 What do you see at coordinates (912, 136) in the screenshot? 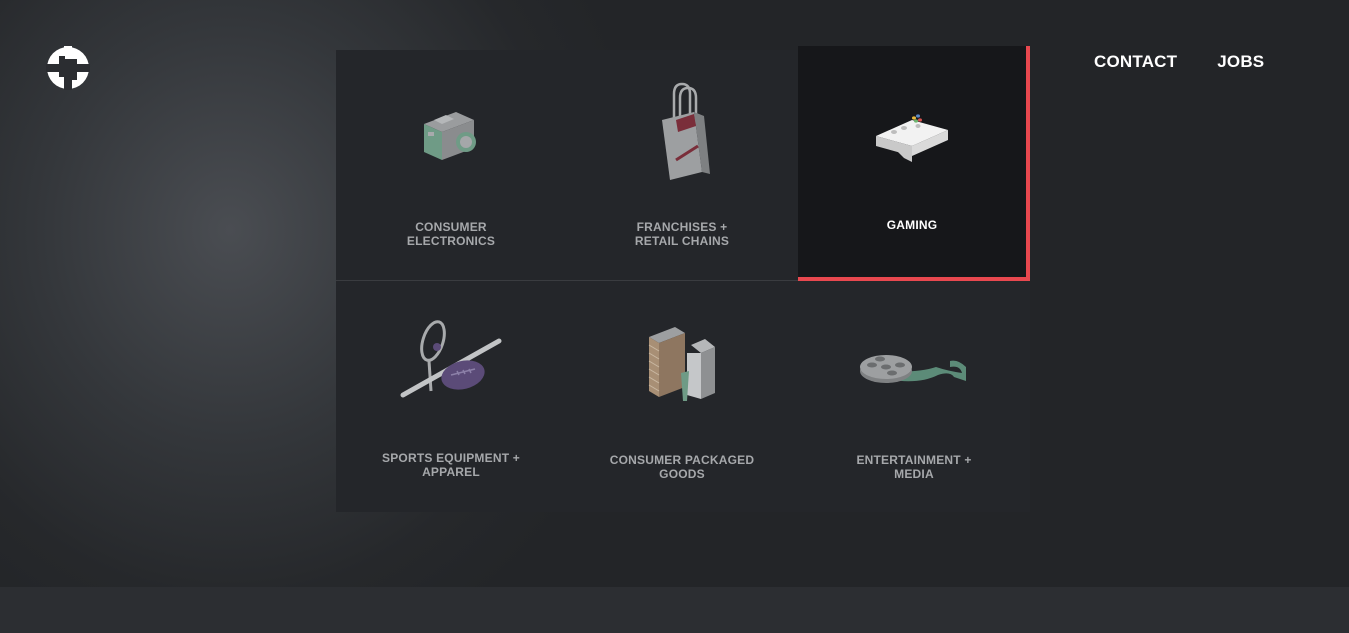
I see `game-controller-icon` at bounding box center [912, 136].